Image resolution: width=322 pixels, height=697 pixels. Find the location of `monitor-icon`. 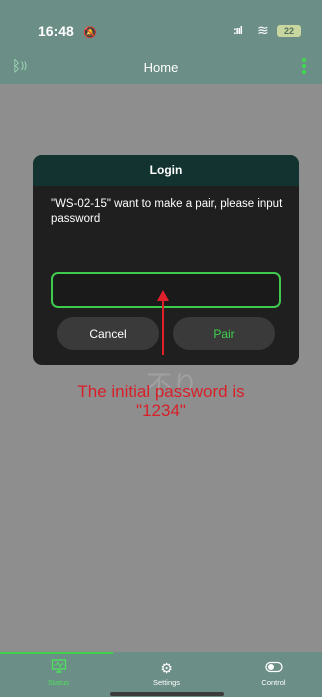

monitor-icon is located at coordinates (58, 668).